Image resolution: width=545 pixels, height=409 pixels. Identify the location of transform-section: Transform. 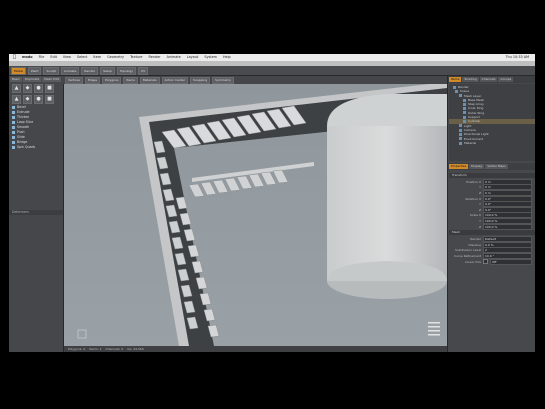
(492, 175).